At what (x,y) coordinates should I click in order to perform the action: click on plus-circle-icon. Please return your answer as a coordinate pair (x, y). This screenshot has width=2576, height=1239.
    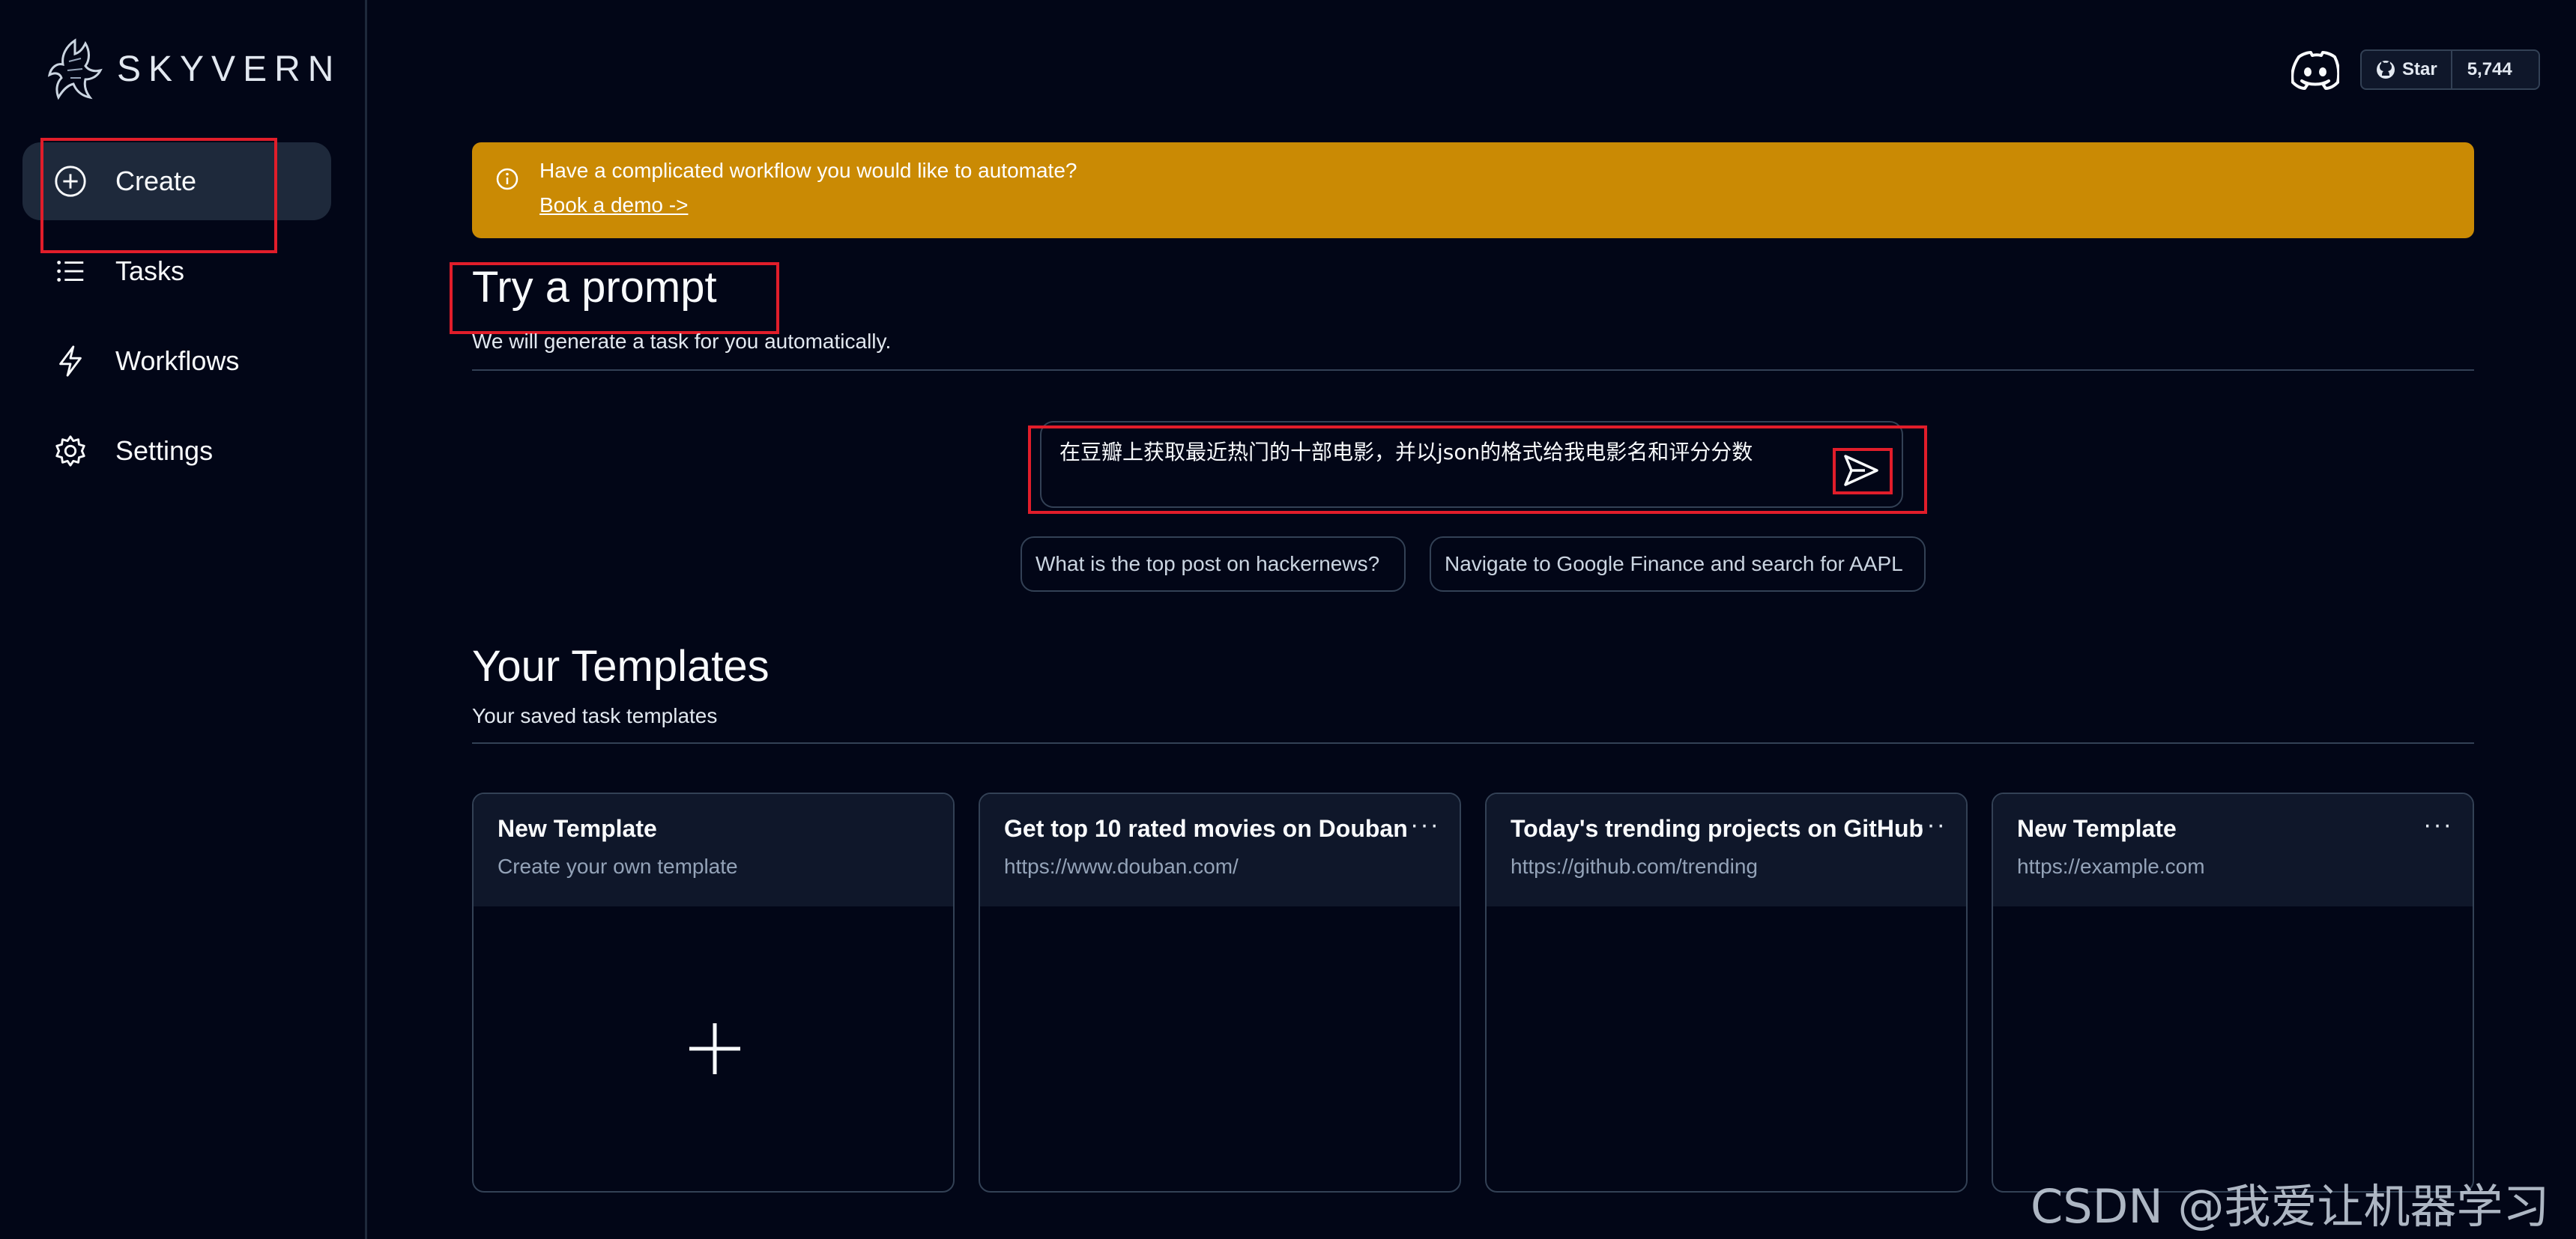
    Looking at the image, I should click on (70, 181).